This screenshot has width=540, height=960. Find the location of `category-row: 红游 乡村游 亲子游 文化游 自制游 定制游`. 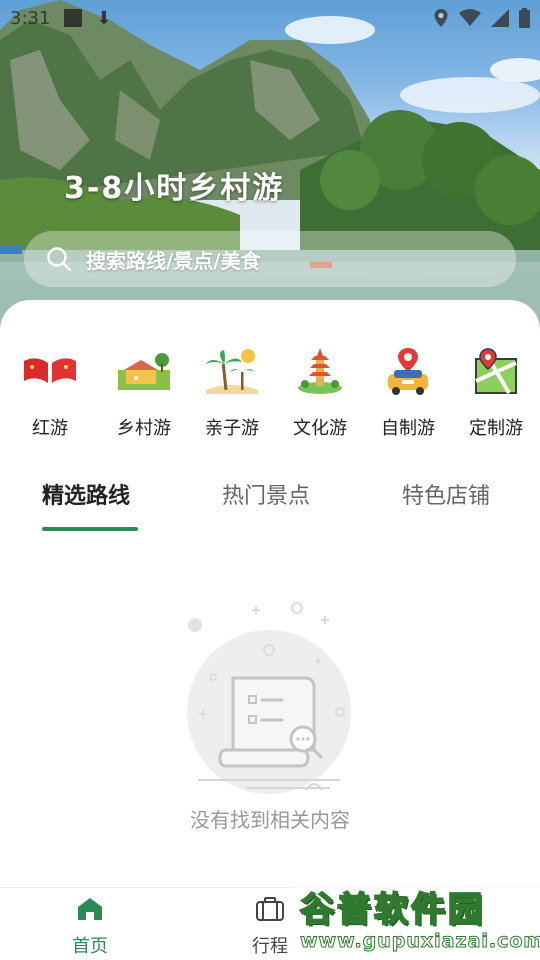

category-row: 红游 乡村游 亲子游 文化游 自制游 定制游 is located at coordinates (270, 390).